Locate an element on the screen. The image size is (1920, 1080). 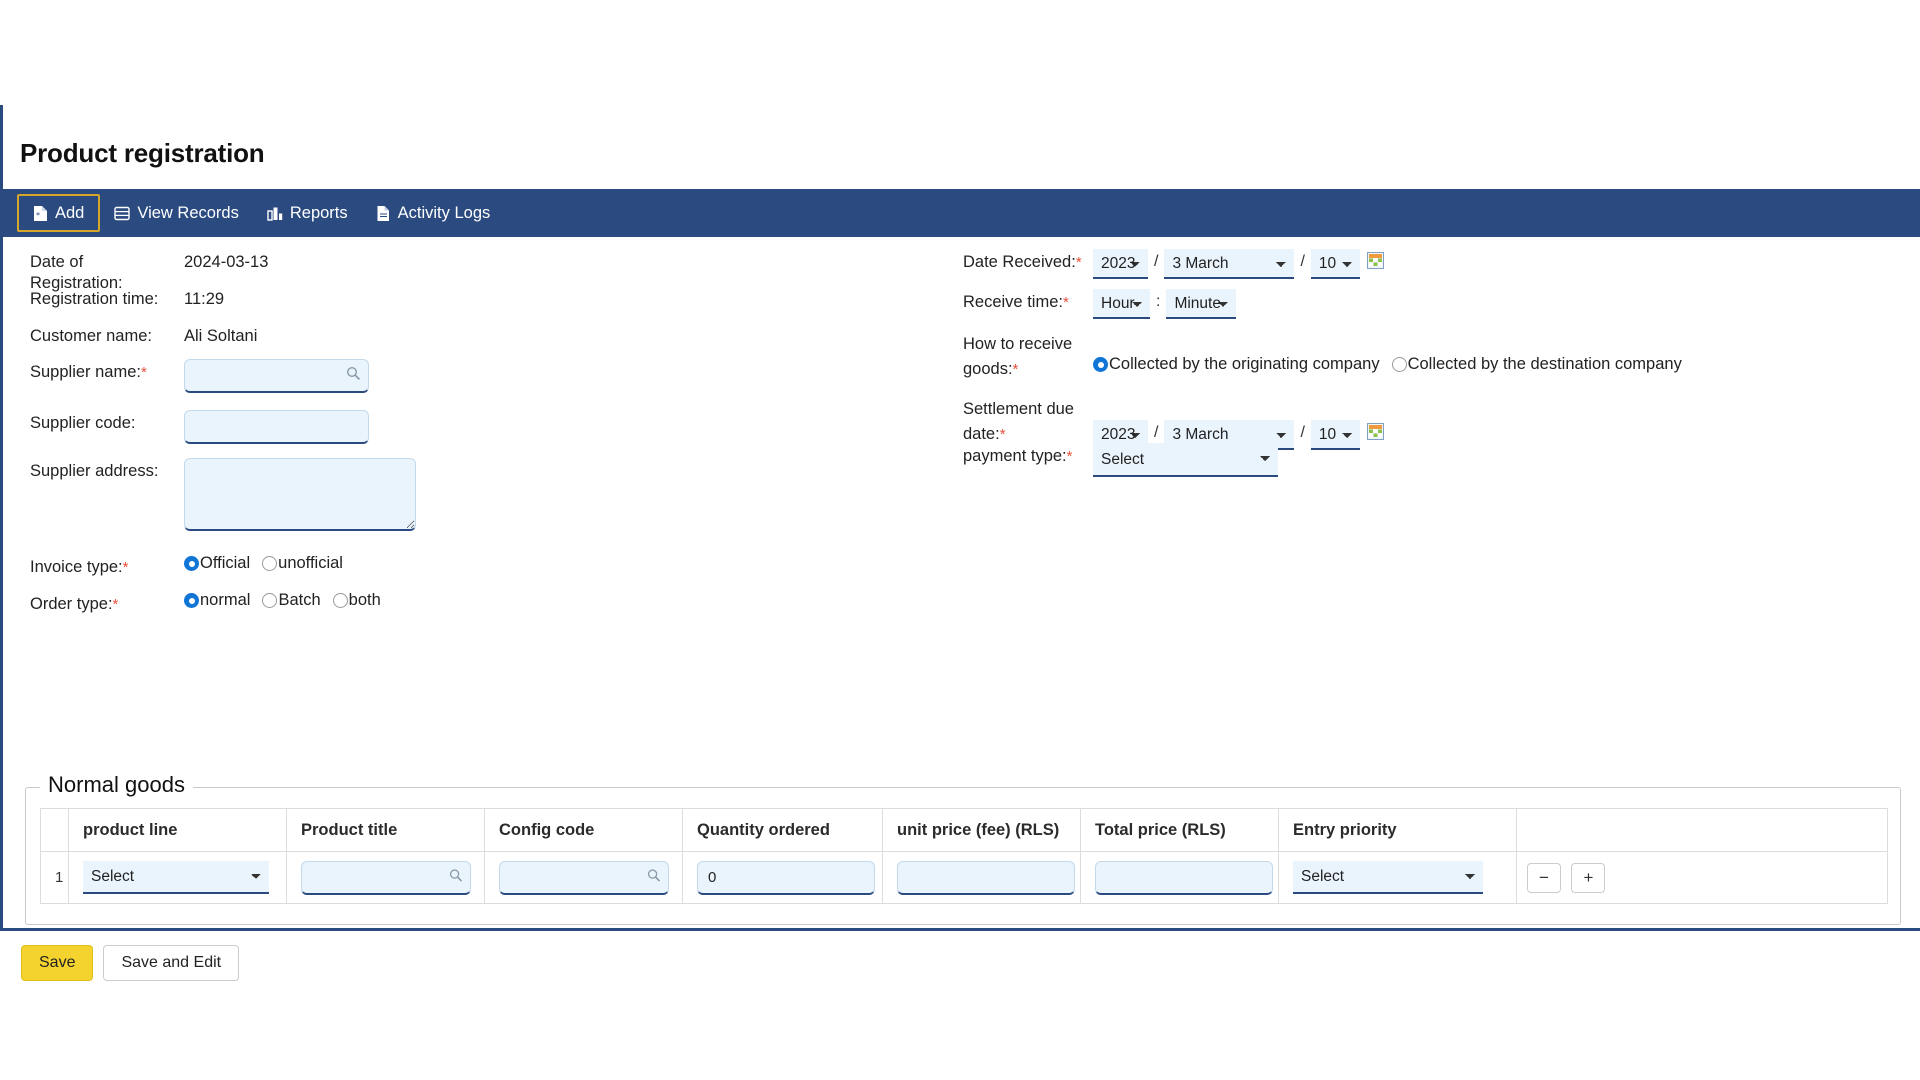
field-order-type: Order type:* normal Batch both is located at coordinates (211, 603).